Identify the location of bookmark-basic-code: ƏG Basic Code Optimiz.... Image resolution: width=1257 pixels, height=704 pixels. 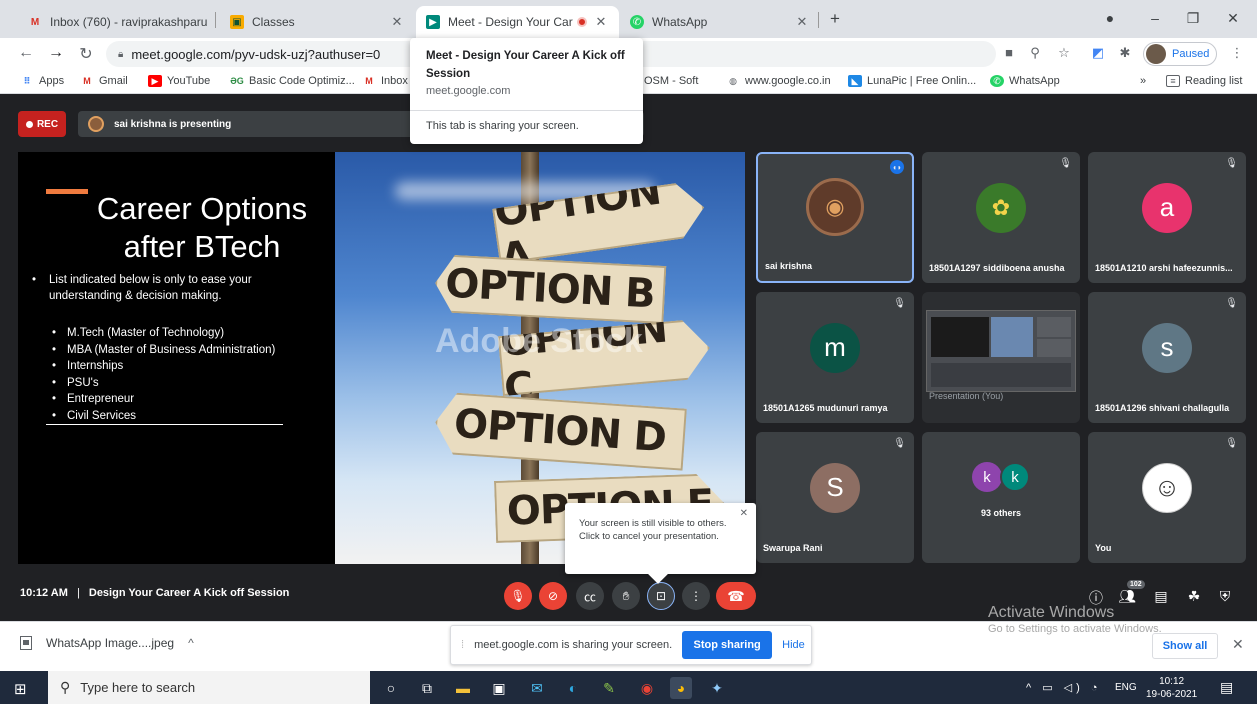
(292, 81).